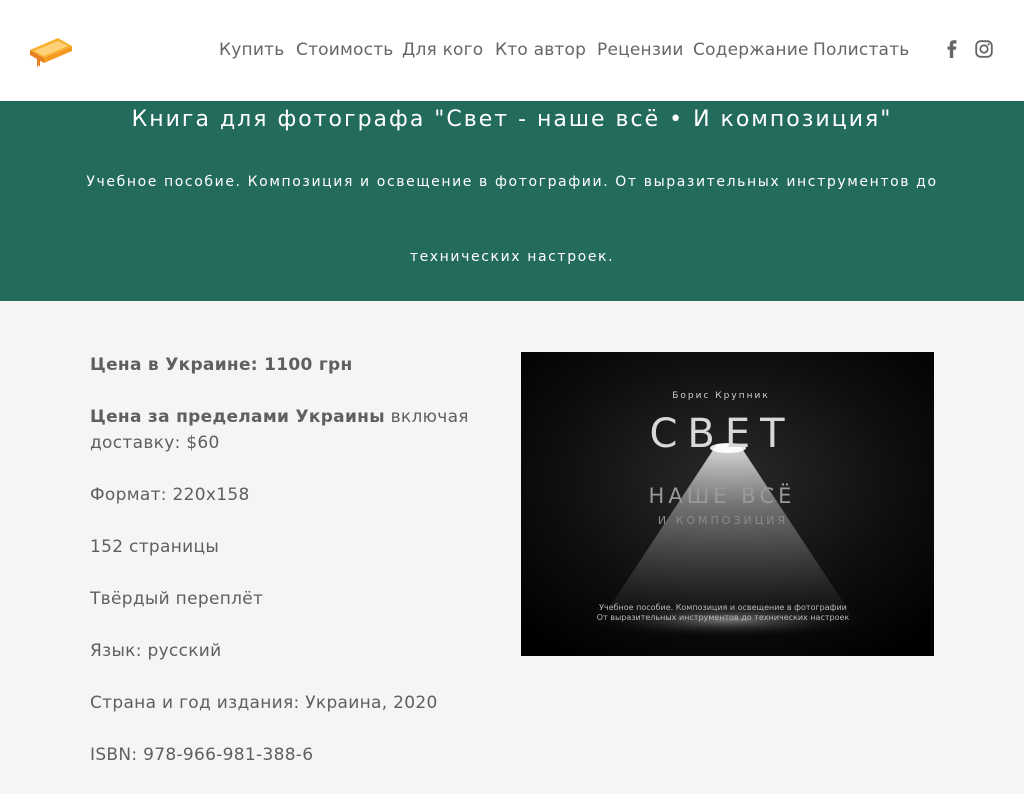 The width and height of the screenshot is (1024, 794). What do you see at coordinates (861, 50) in the screenshot?
I see `nav-item-preview: Полистать` at bounding box center [861, 50].